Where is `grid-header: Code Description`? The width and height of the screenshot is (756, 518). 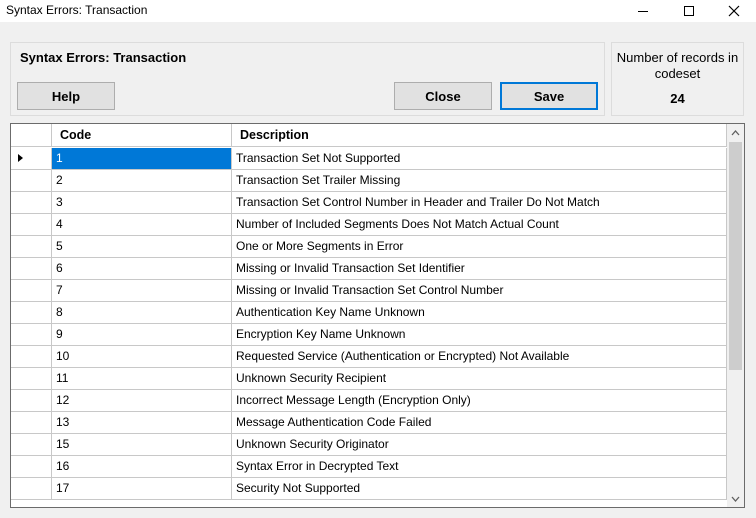
grid-header: Code Description is located at coordinates (369, 135).